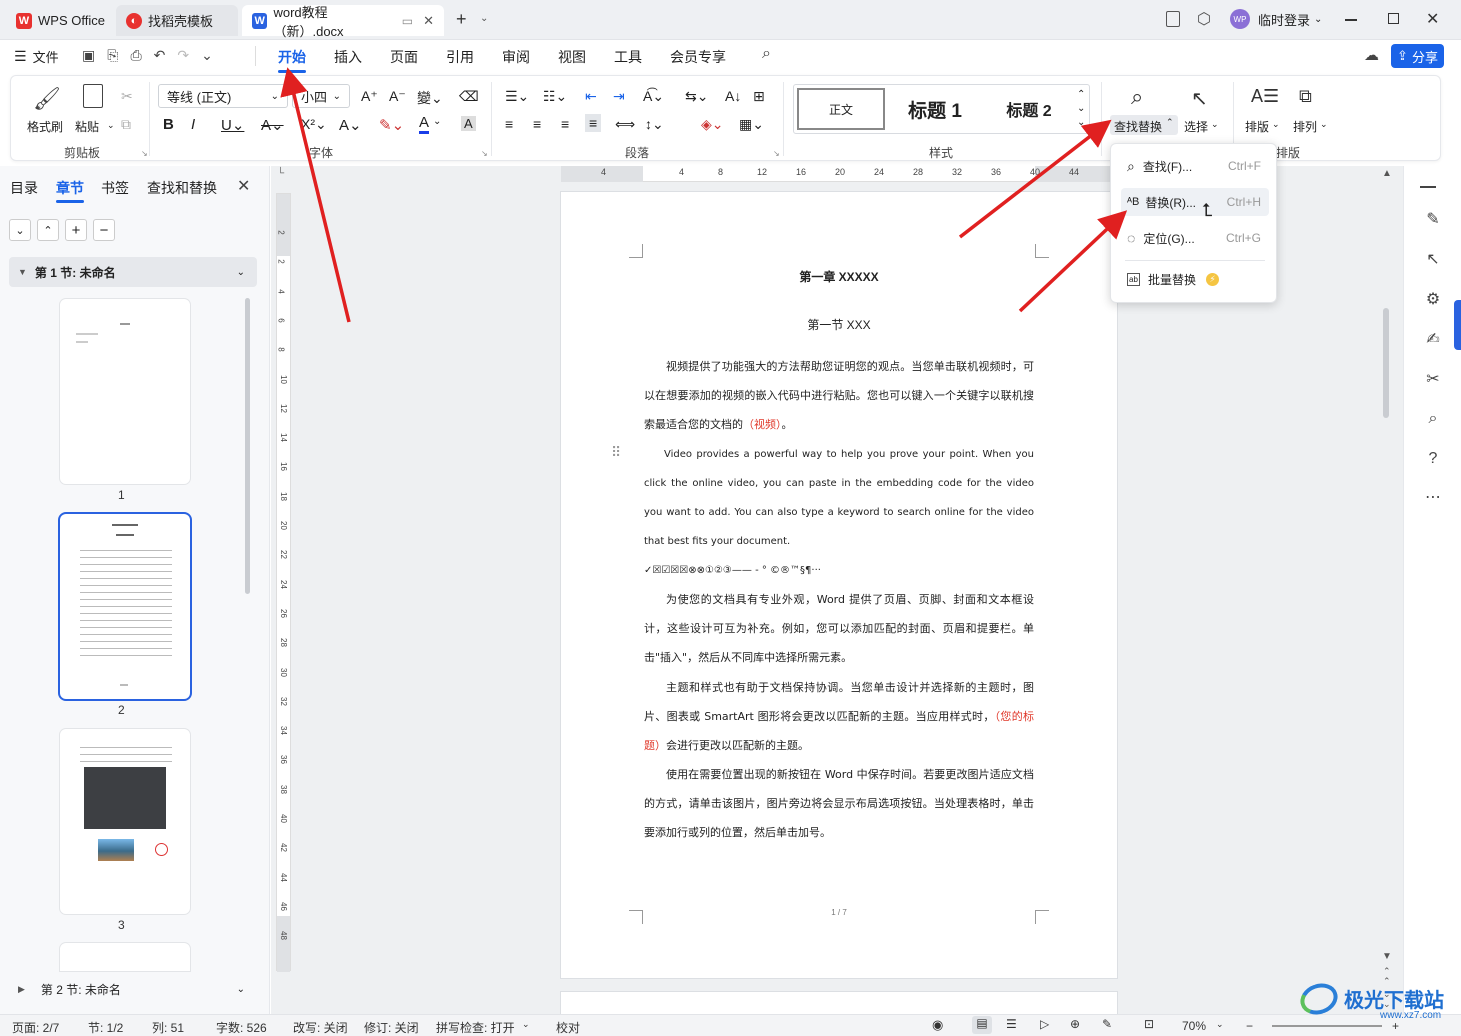 Image resolution: width=1461 pixels, height=1036 pixels. What do you see at coordinates (1199, 98) in the screenshot?
I see `select-cursor-icon: ↖` at bounding box center [1199, 98].